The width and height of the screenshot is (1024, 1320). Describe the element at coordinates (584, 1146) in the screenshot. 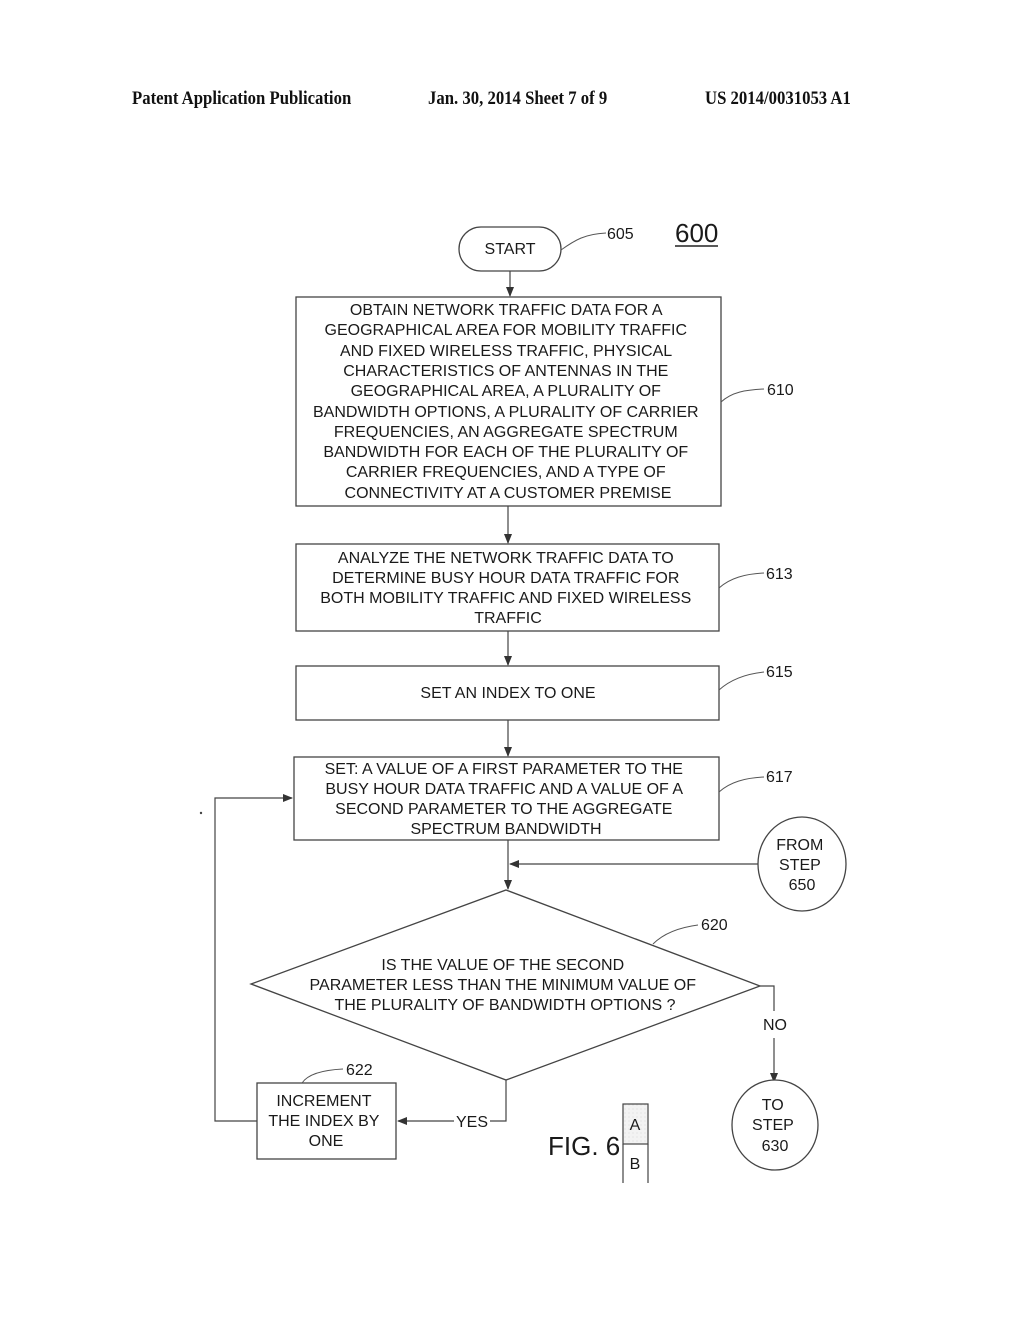

I see `figure-caption: FIG. 6` at that location.